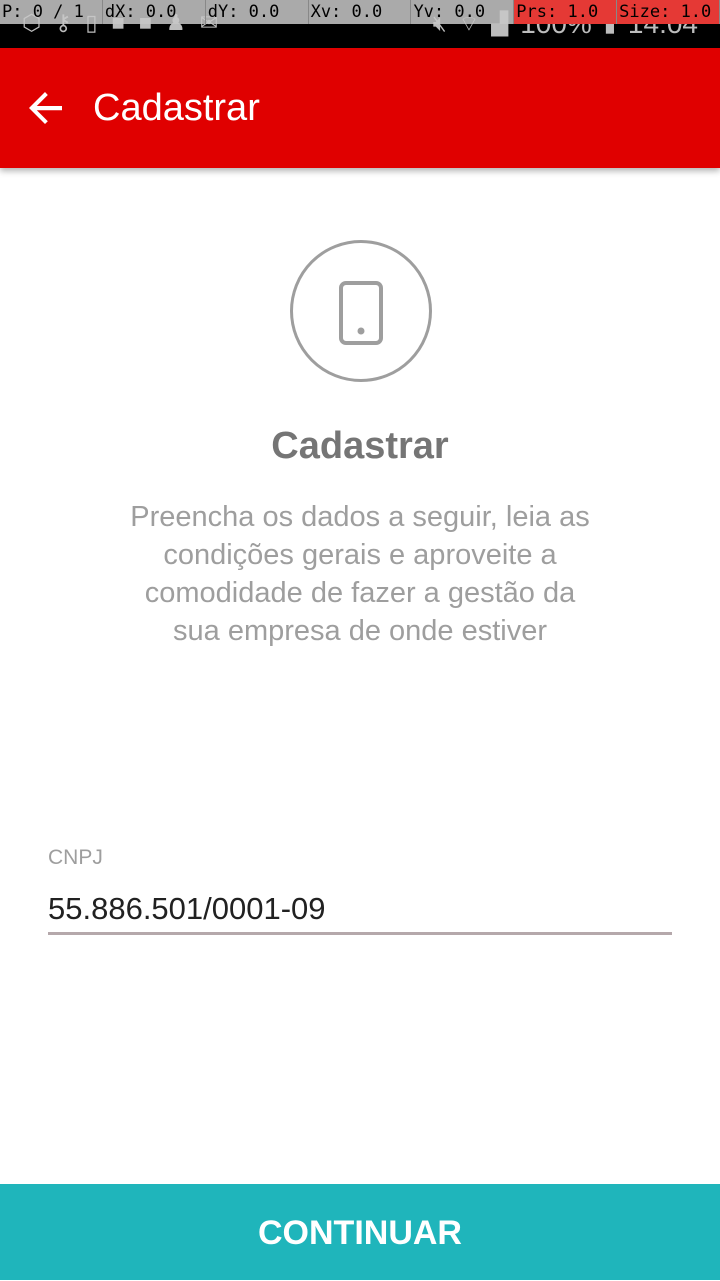 The width and height of the screenshot is (720, 1281). Describe the element at coordinates (154, 12) in the screenshot. I see `debug-dx: dX: 0.0` at that location.